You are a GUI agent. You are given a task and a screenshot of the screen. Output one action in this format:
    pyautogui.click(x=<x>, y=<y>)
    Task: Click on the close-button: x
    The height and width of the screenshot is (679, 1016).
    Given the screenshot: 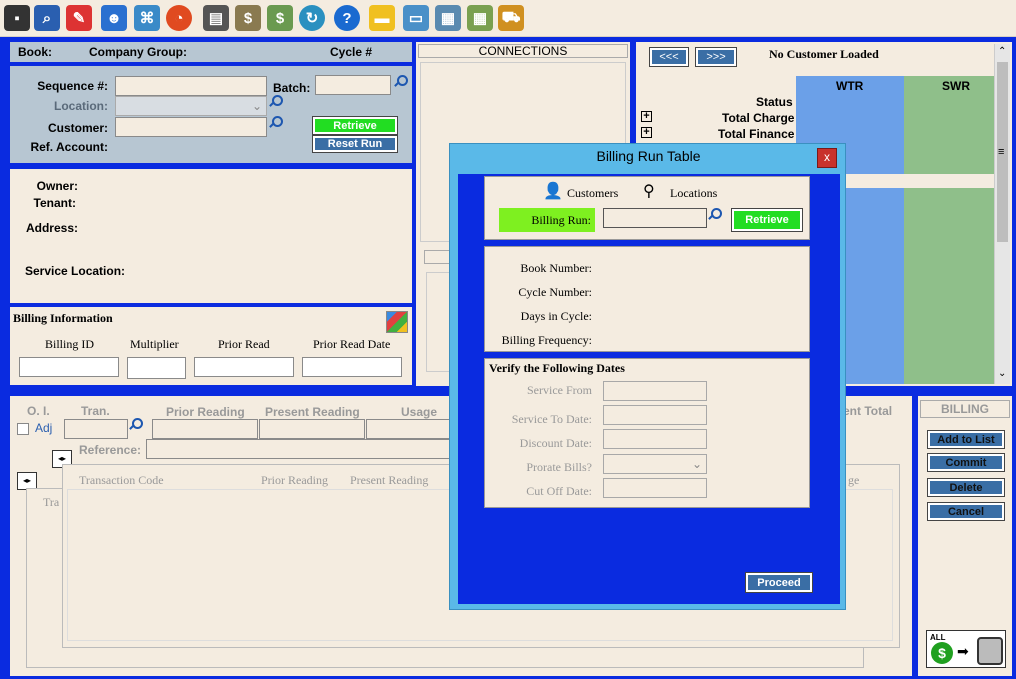 What is the action you would take?
    pyautogui.click(x=827, y=158)
    